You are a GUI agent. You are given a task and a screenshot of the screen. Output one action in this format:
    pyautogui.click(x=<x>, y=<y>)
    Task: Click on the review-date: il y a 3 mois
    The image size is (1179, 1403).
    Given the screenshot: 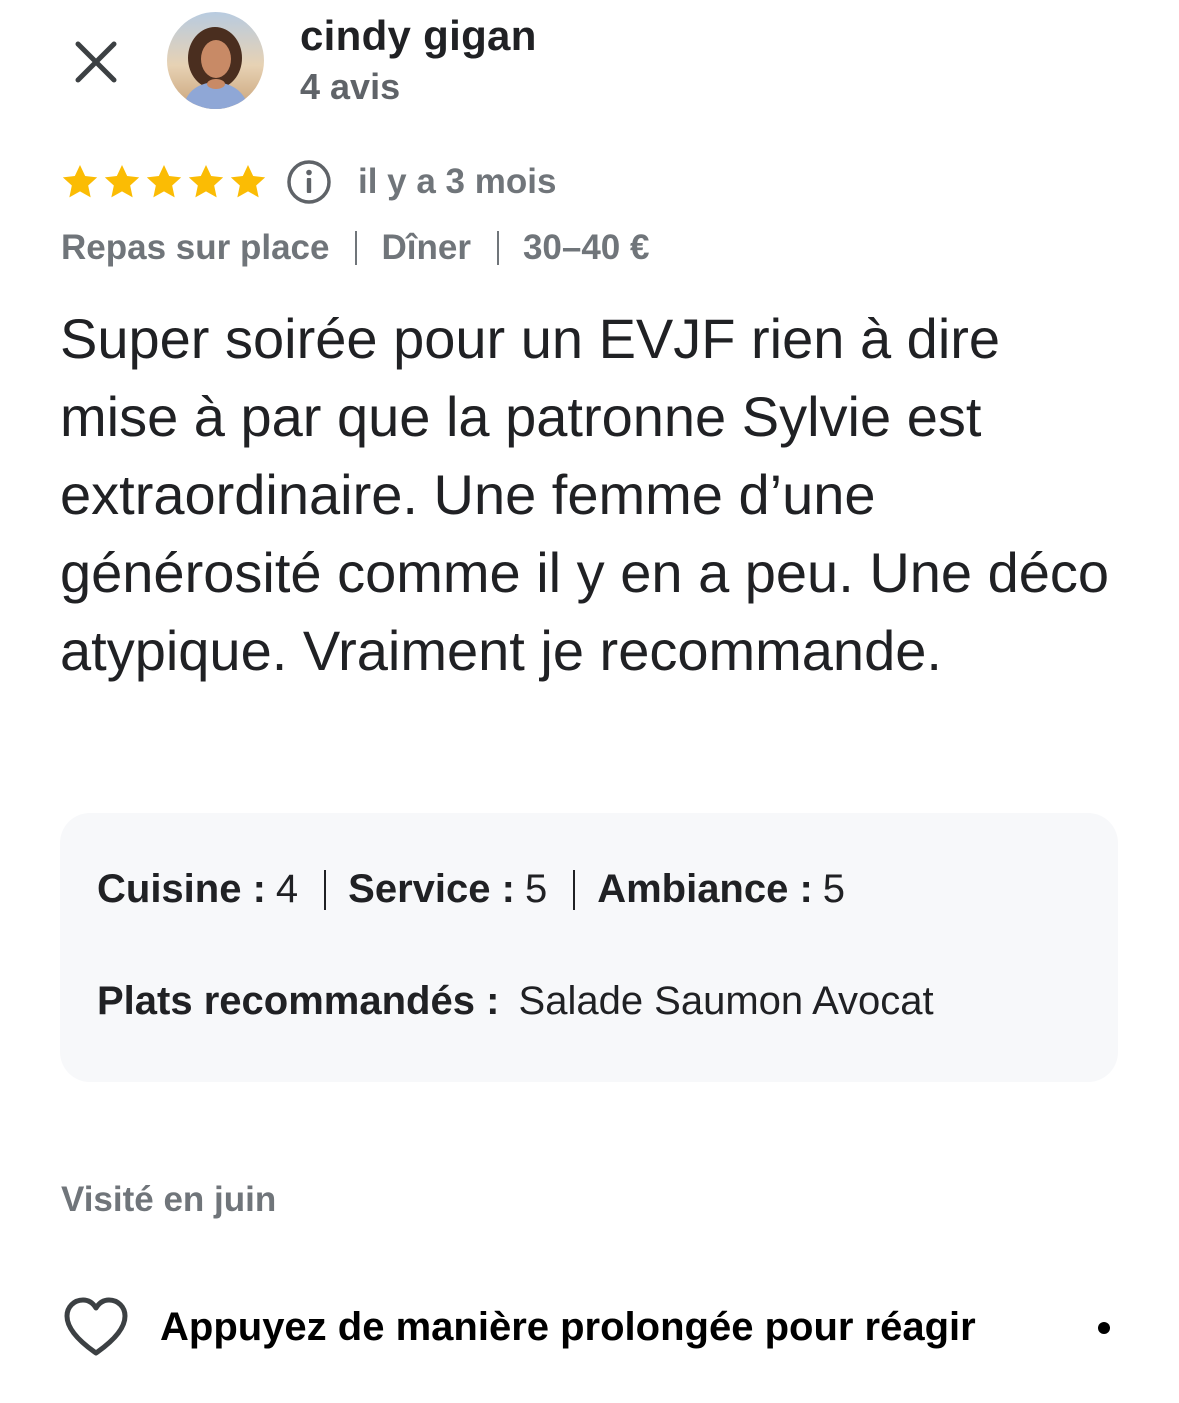 What is the action you would take?
    pyautogui.click(x=457, y=181)
    